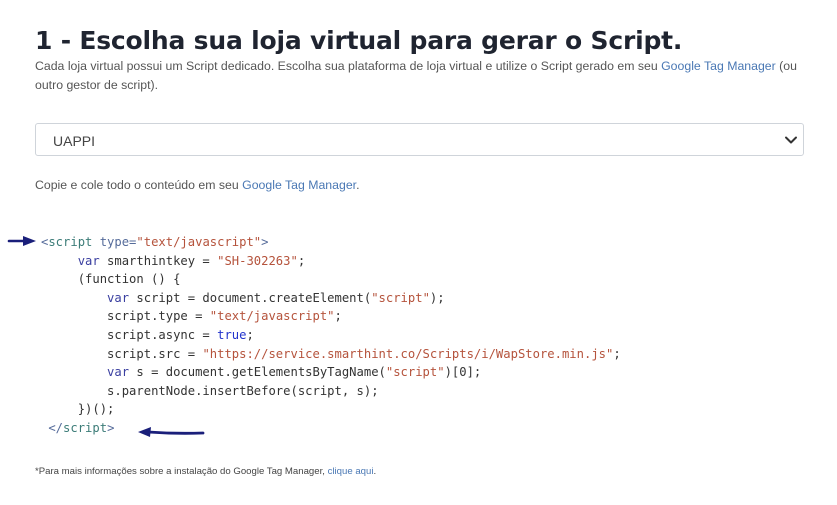 The height and width of the screenshot is (505, 837). Describe the element at coordinates (155, 242) in the screenshot. I see `code-line-1: <script type="text/javascript">` at that location.